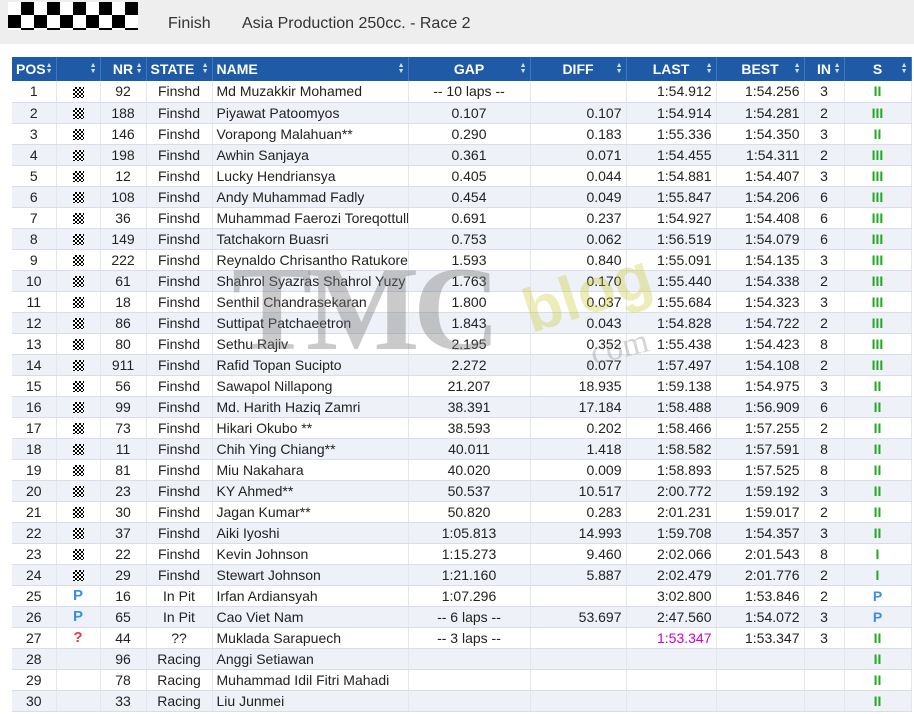  I want to click on cell-value-in: 3, so click(824, 490).